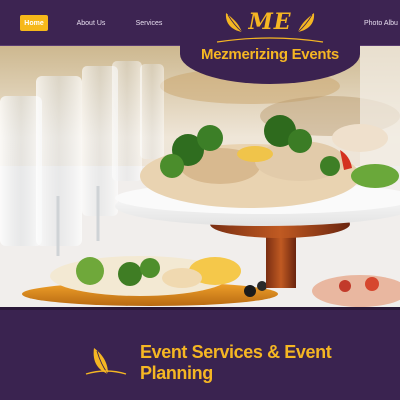 The height and width of the screenshot is (400, 400). What do you see at coordinates (270, 54) in the screenshot?
I see `logo-name: Mezmerizing Events` at bounding box center [270, 54].